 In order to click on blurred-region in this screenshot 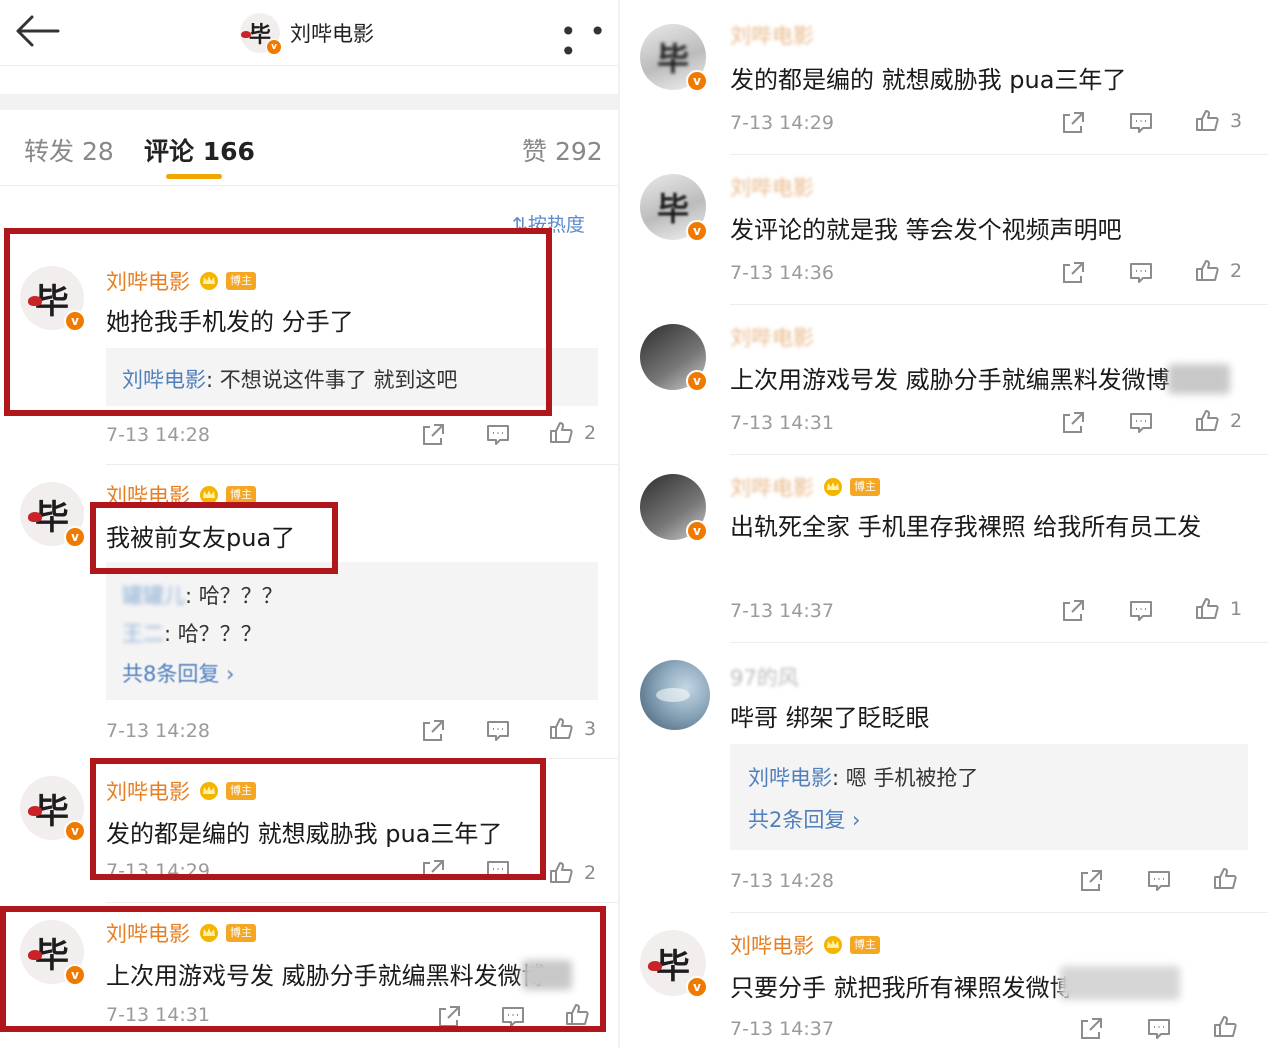, I will do `click(1120, 983)`.